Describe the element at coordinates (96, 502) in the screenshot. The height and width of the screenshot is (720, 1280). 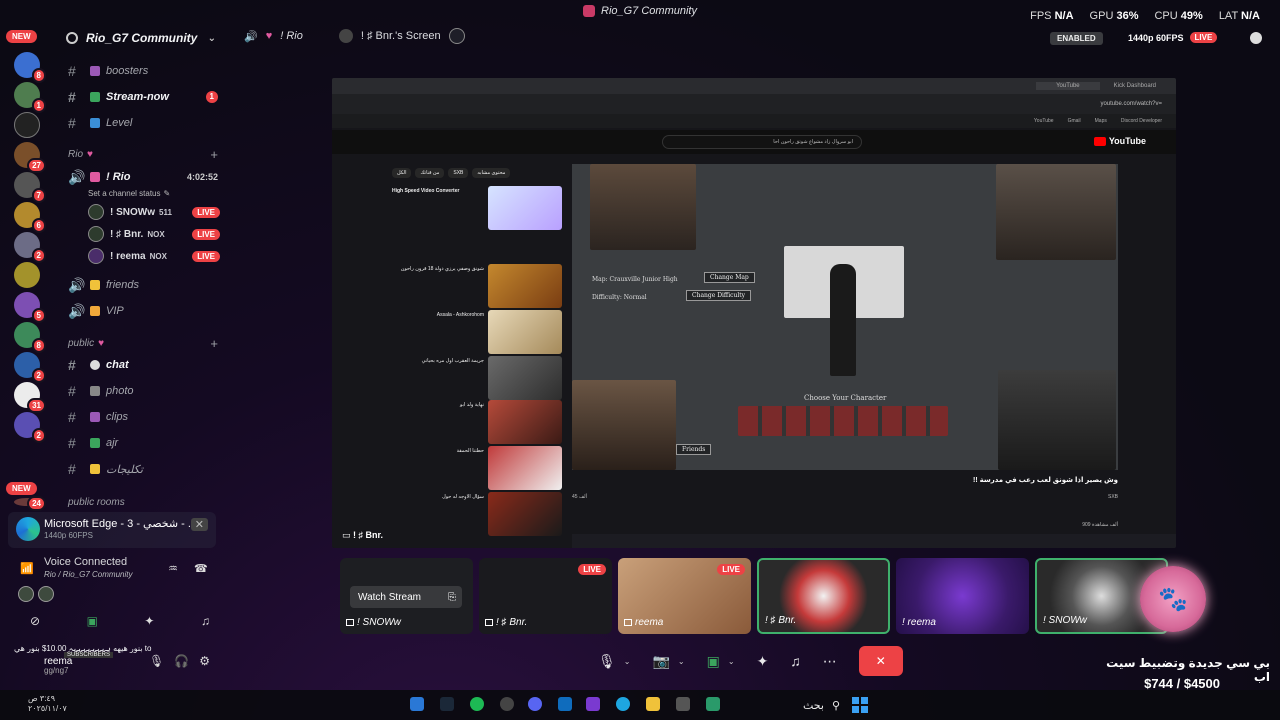
I see `category-label: public rooms` at that location.